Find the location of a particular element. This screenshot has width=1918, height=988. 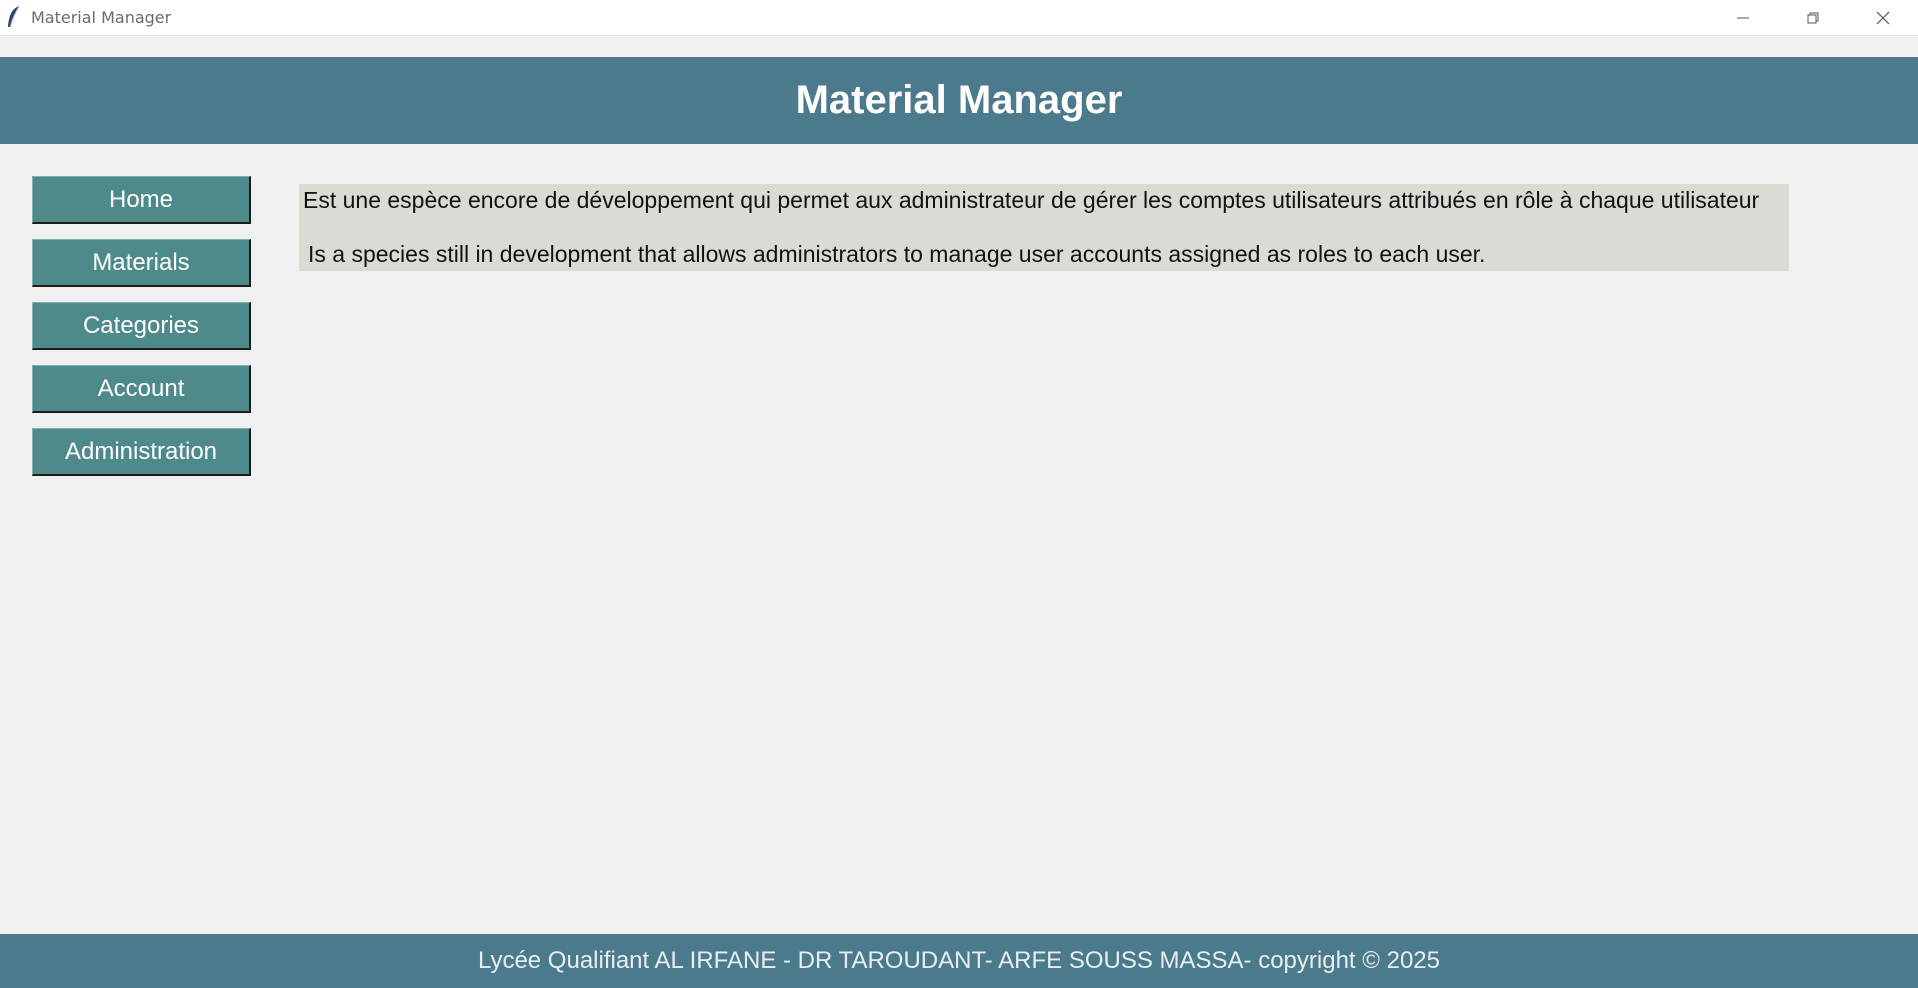

app-header: Material Manager is located at coordinates (959, 100).